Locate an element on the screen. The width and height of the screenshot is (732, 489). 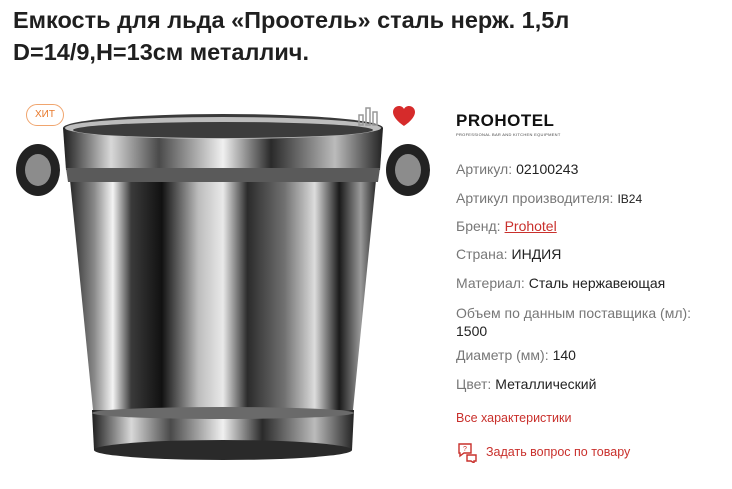
spec-mfr-article-value: IB24 is located at coordinates (630, 199).